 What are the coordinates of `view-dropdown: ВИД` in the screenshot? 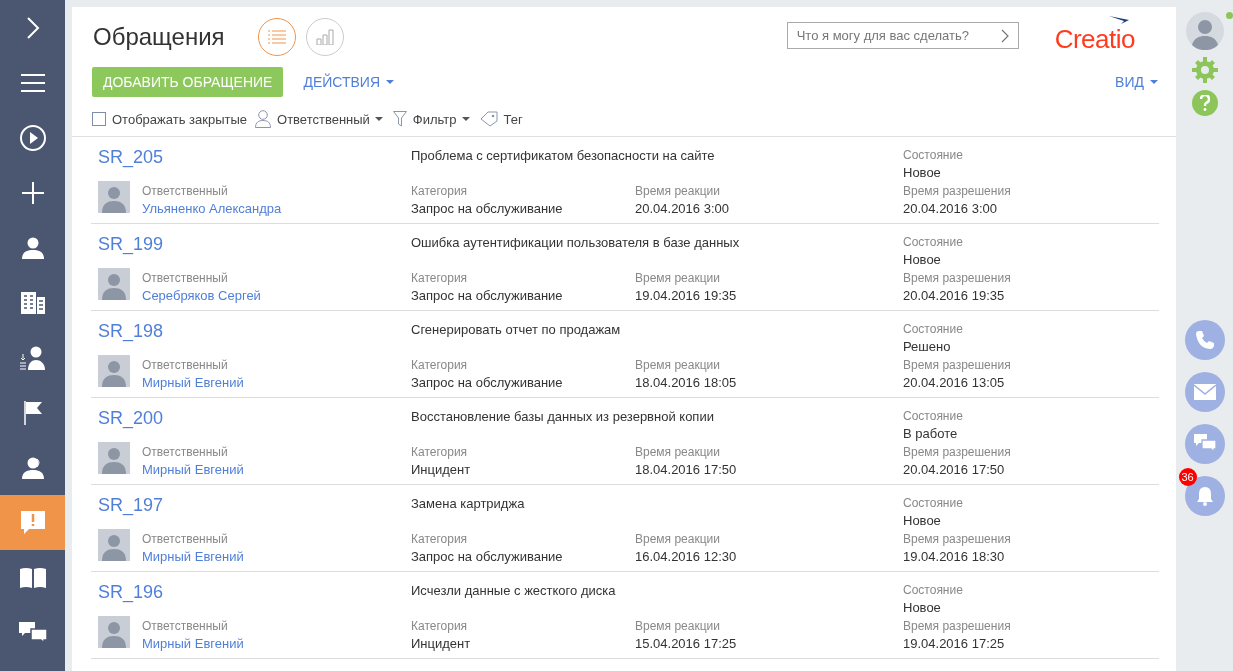 It's located at (1136, 82).